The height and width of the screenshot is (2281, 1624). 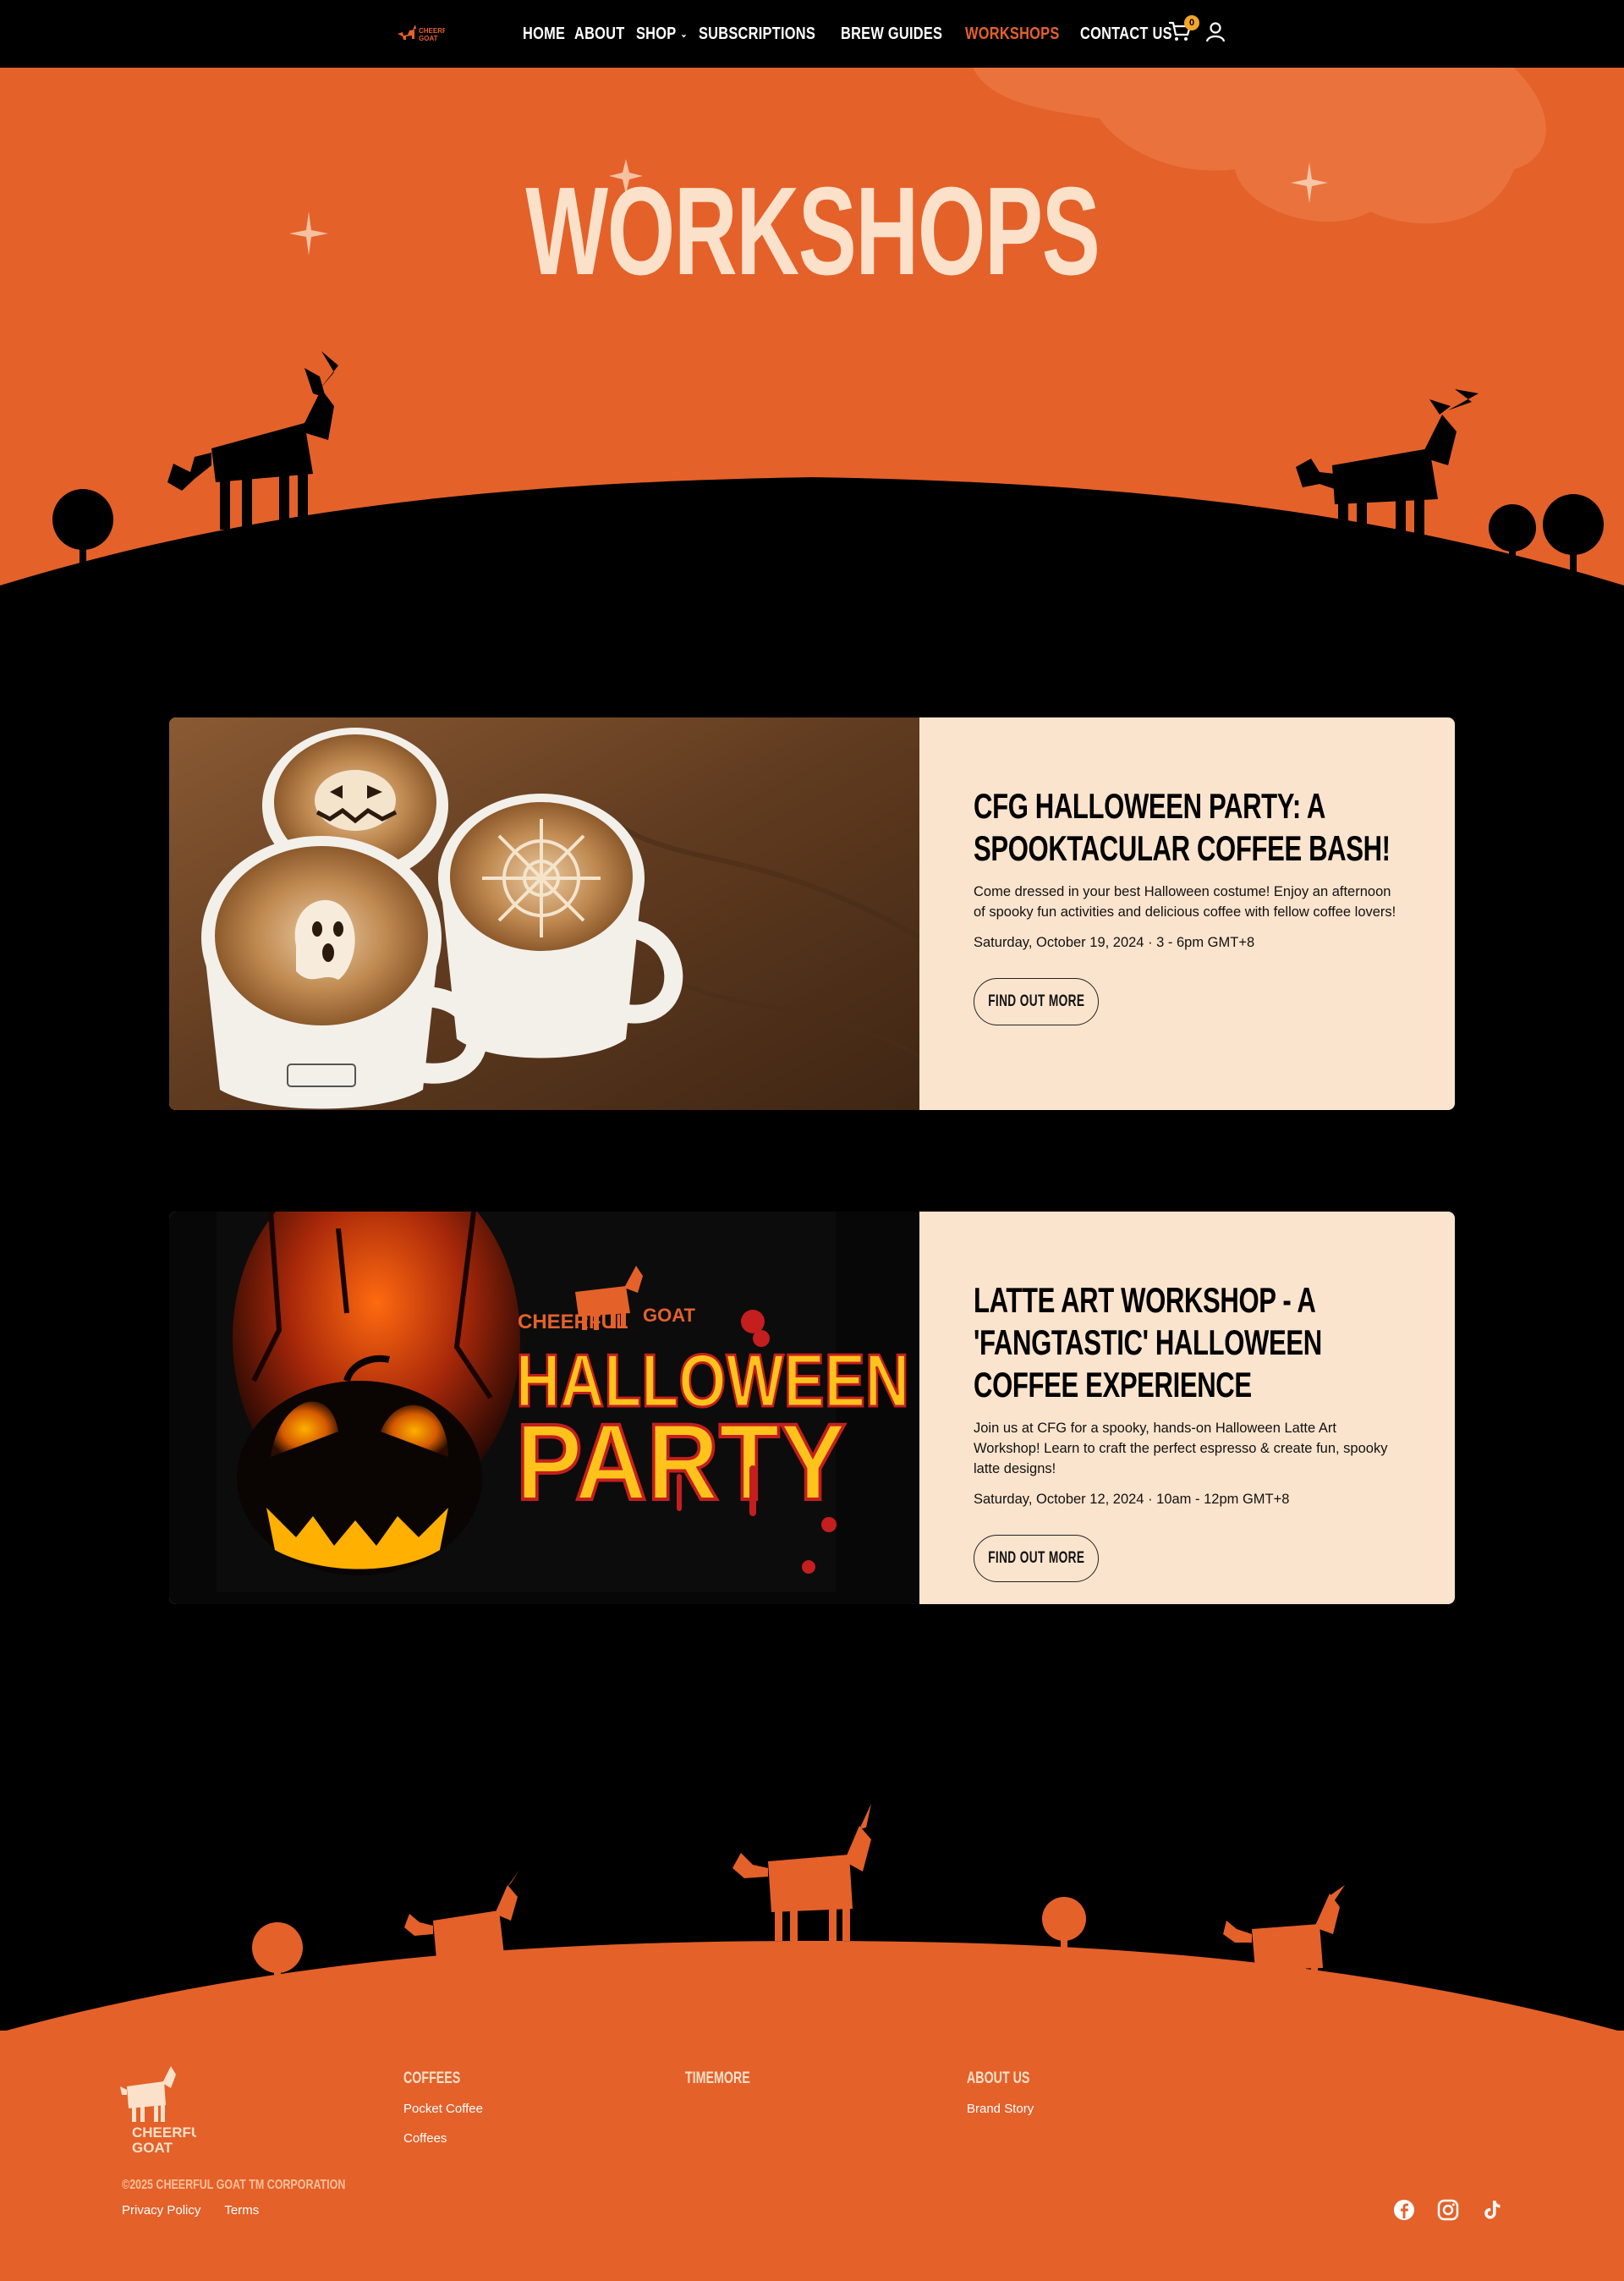 What do you see at coordinates (1404, 2210) in the screenshot?
I see `facebook-icon` at bounding box center [1404, 2210].